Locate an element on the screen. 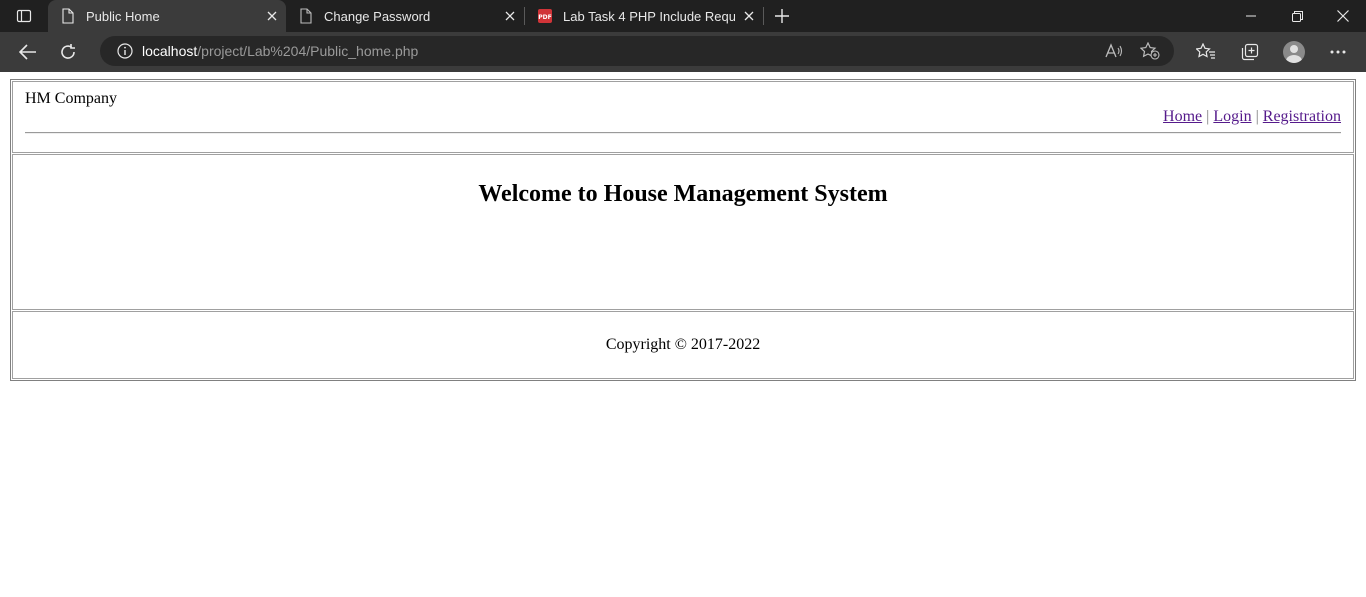 This screenshot has width=1366, height=597. back-button is located at coordinates (28, 52).